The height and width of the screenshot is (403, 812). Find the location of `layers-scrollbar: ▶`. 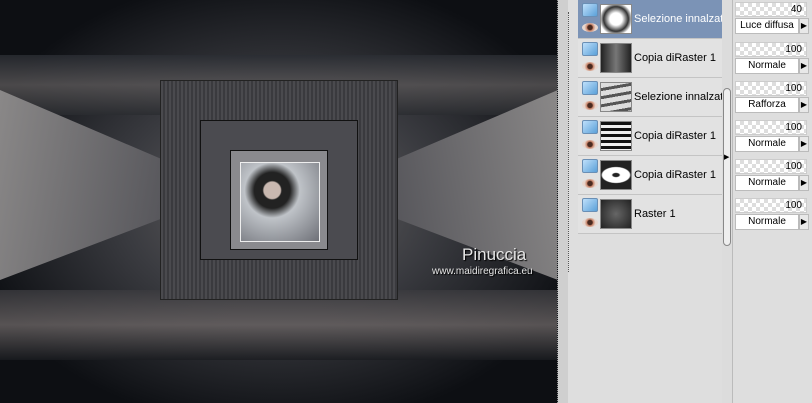

layers-scrollbar: ▶ is located at coordinates (727, 201).